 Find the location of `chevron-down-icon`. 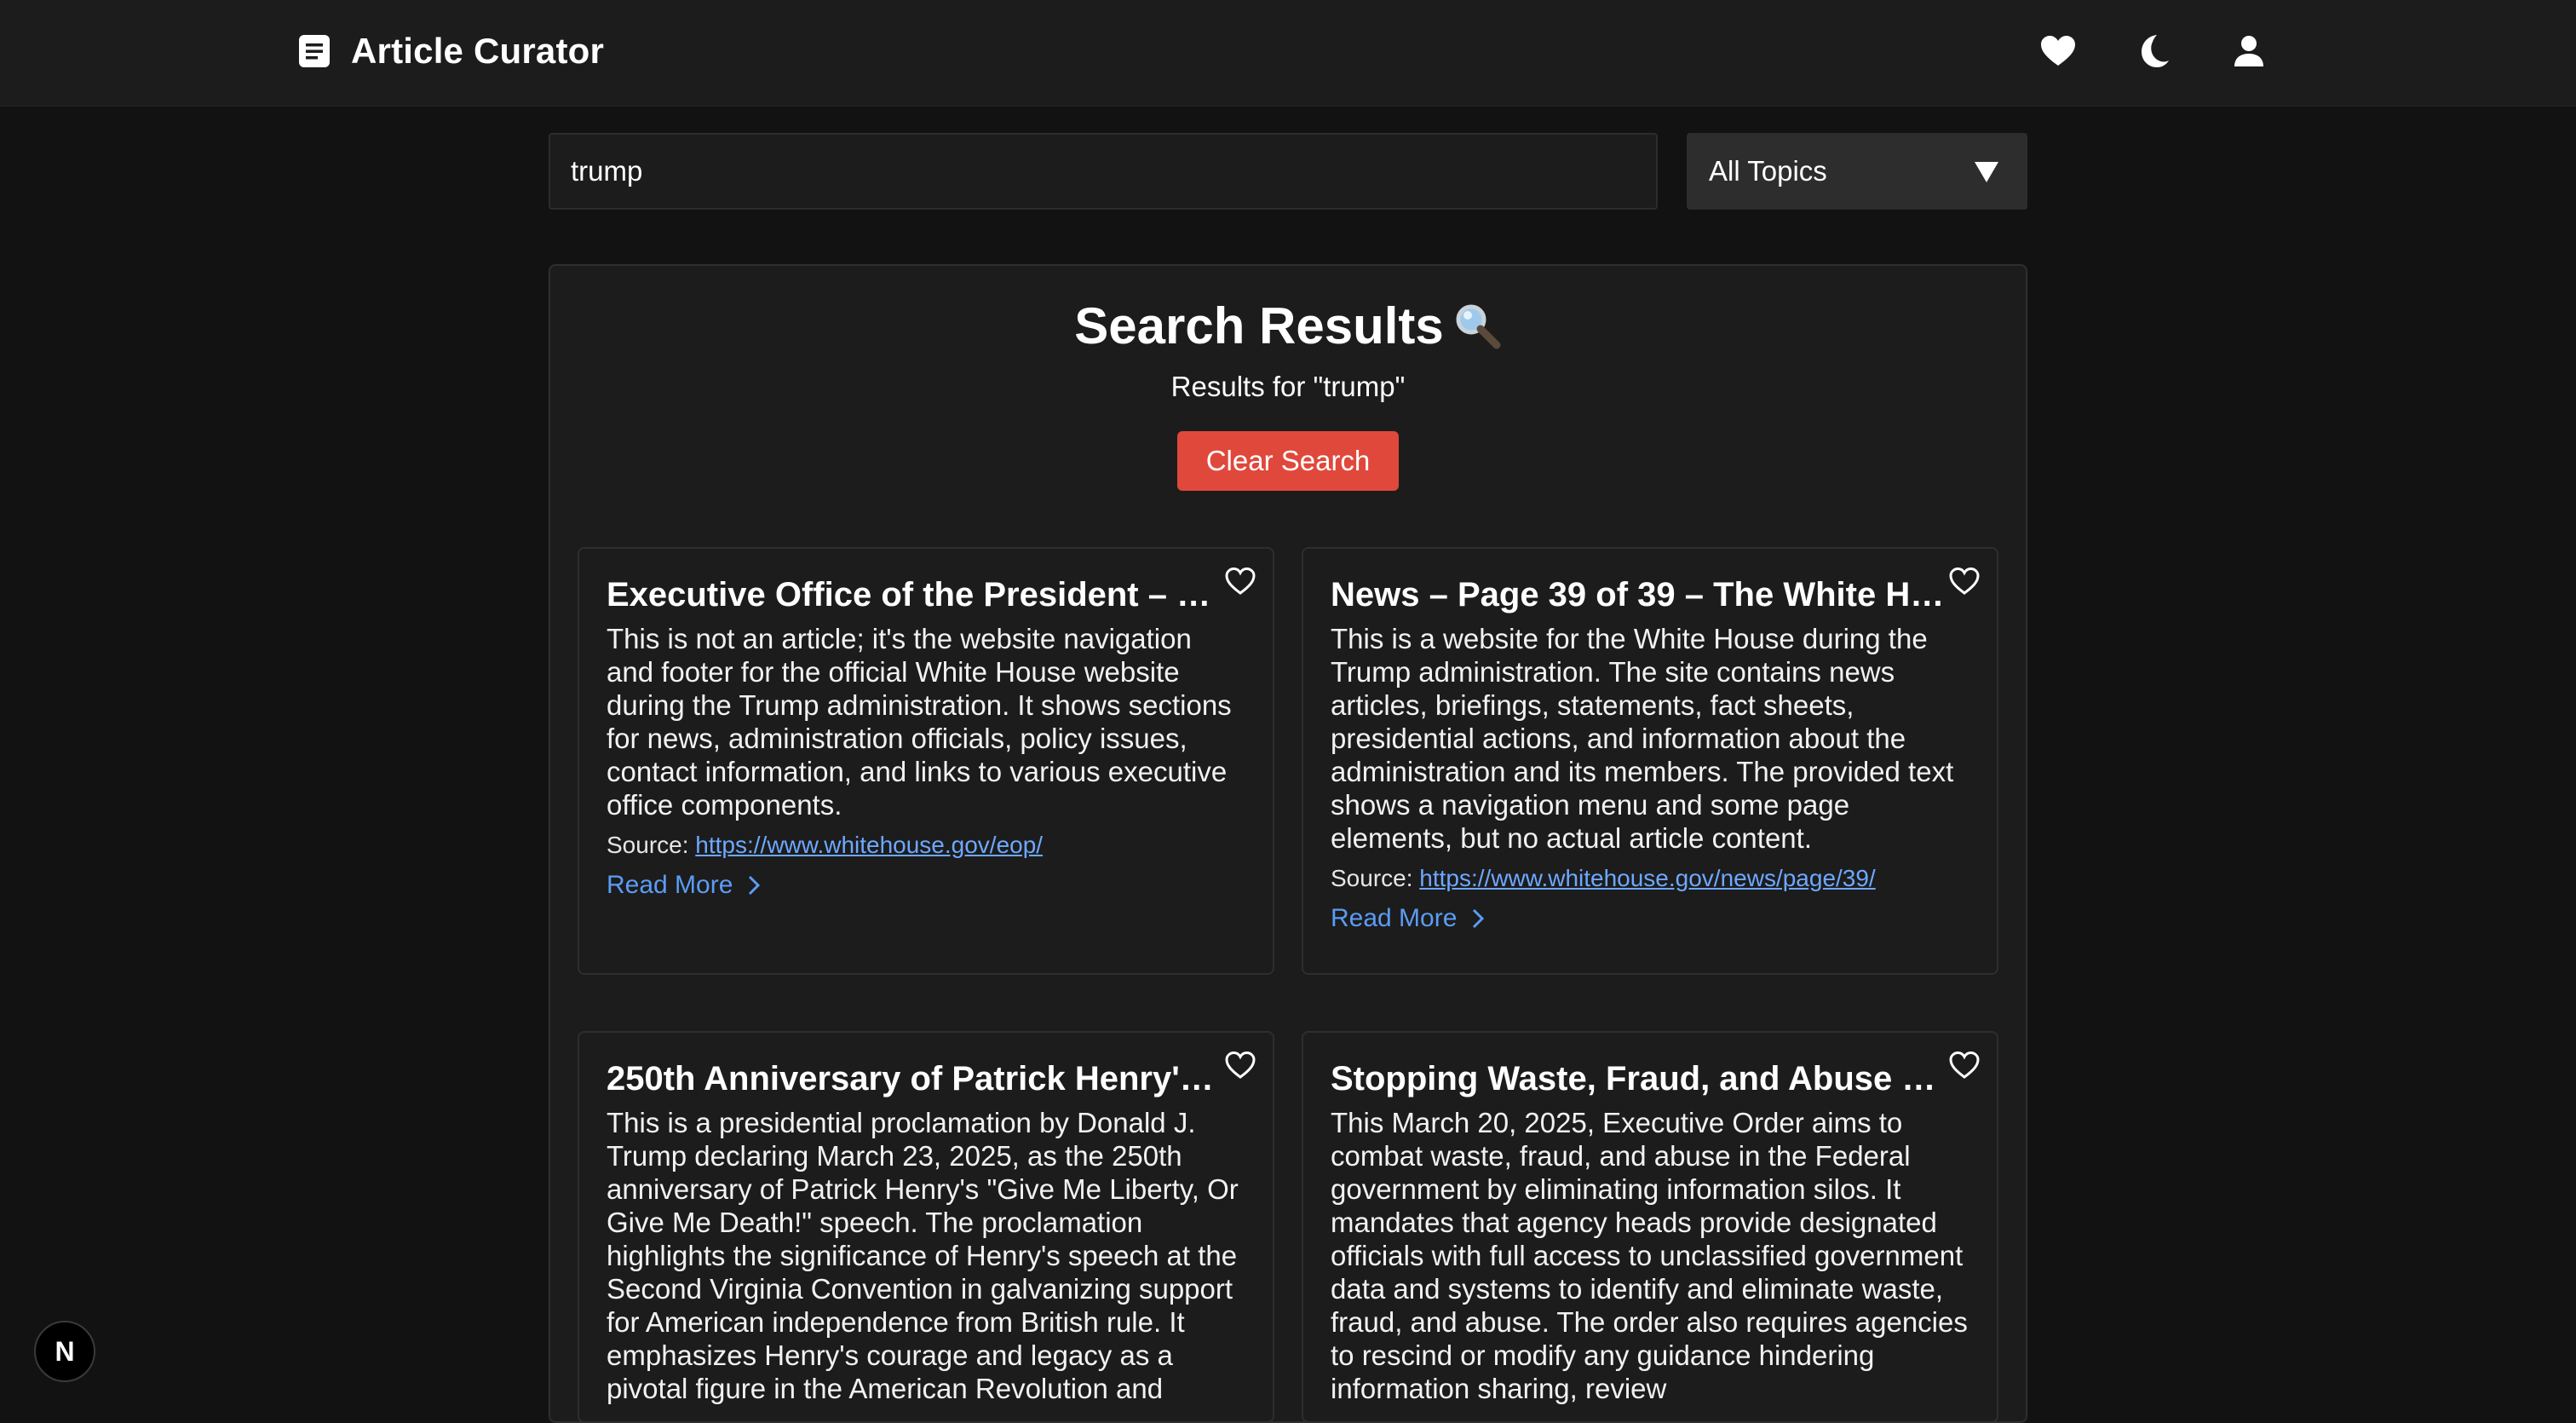

chevron-down-icon is located at coordinates (1987, 172).